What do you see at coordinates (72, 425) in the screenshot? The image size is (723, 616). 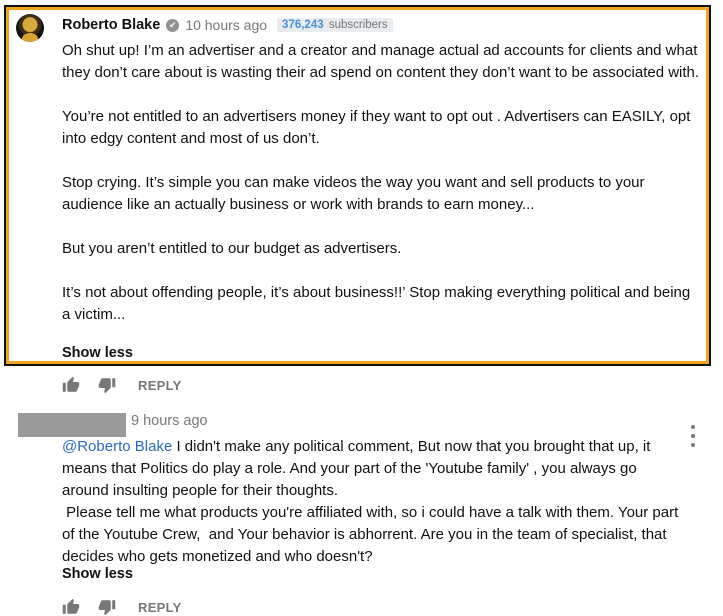 I see `redacted-author-name` at bounding box center [72, 425].